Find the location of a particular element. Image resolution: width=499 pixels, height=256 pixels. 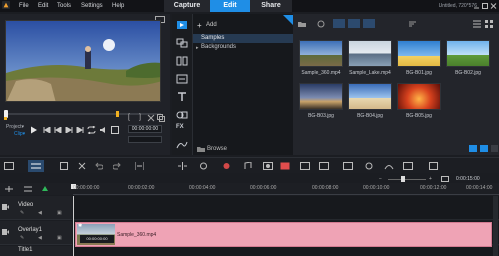

color-grading-icon is located at coordinates (348, 166).